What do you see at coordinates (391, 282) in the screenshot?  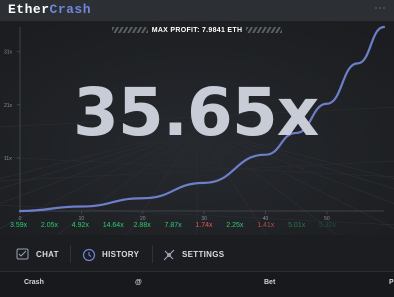 I see `column-profit: P` at bounding box center [391, 282].